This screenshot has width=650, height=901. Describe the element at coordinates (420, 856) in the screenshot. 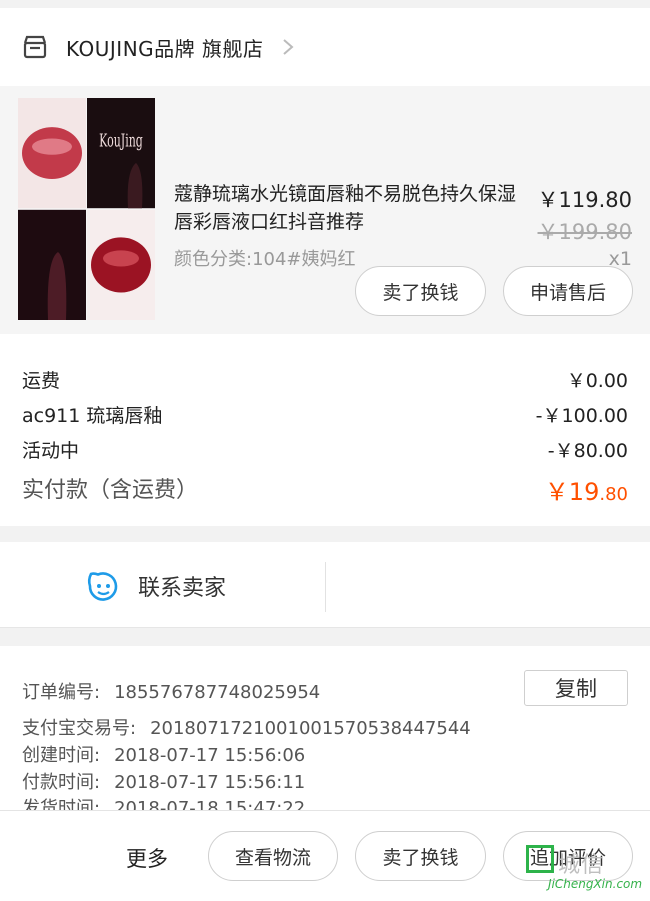

I see `sell-for-cash-bottom-button: 卖了换钱` at that location.